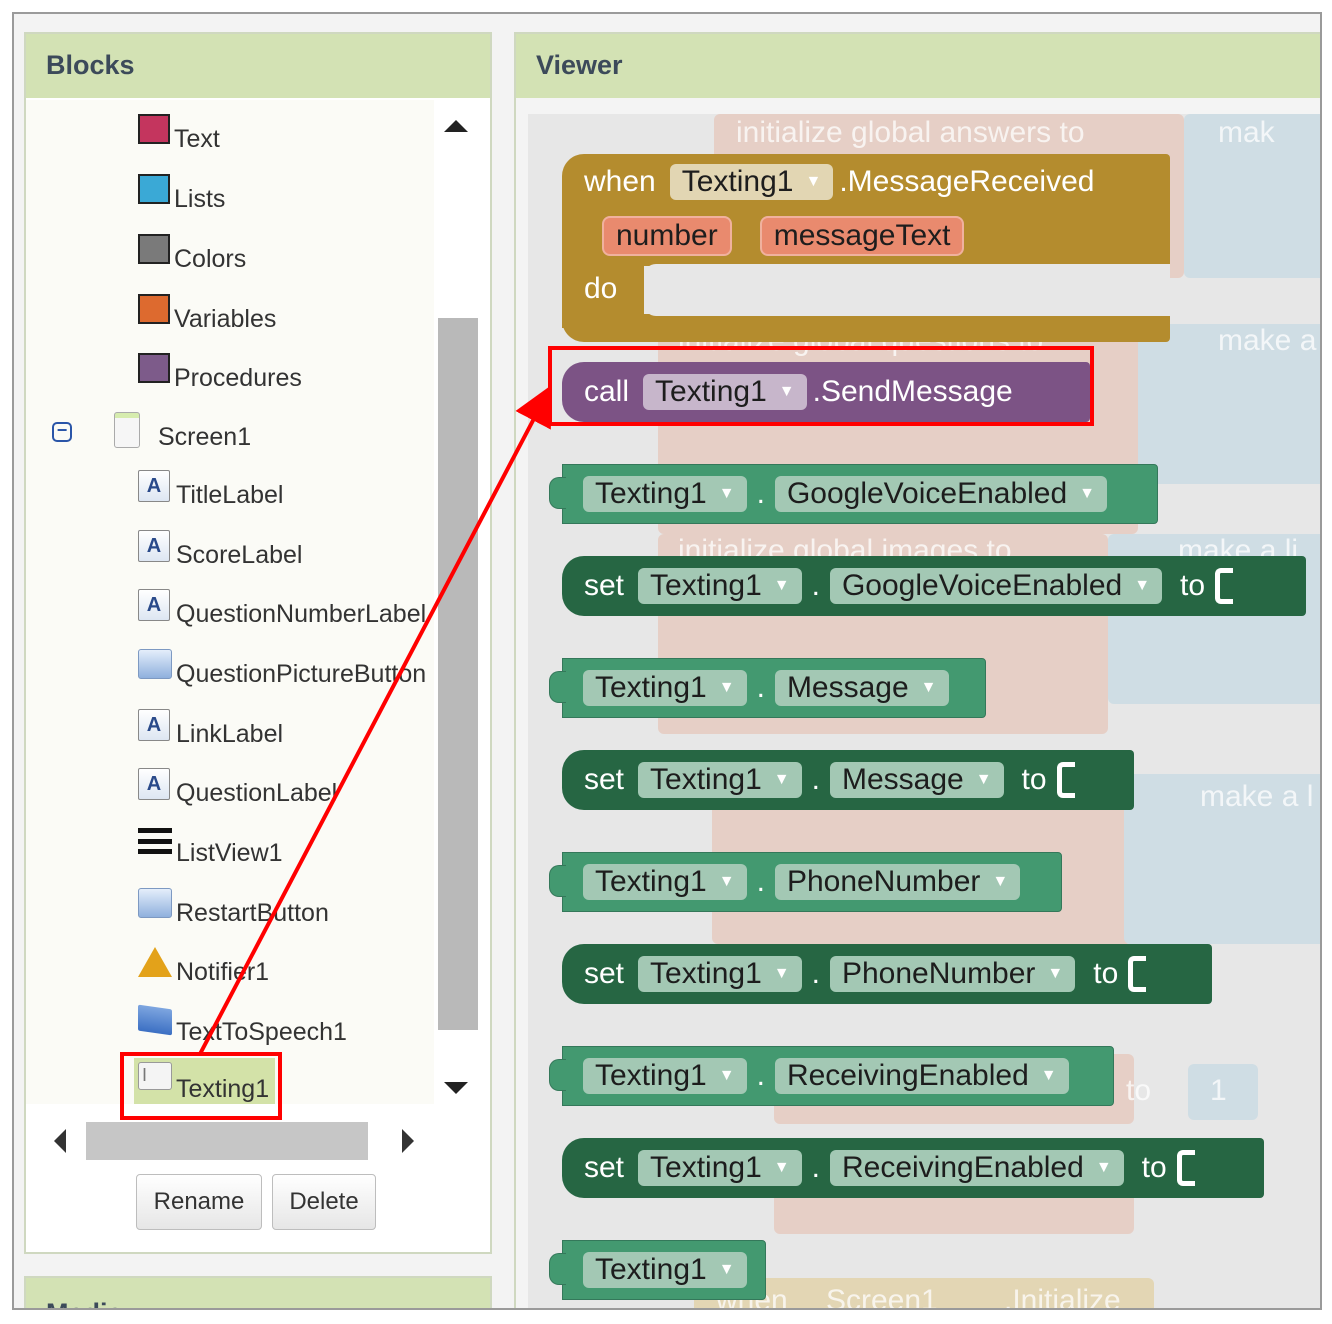 This screenshot has width=1332, height=1324. Describe the element at coordinates (667, 236) in the screenshot. I see `param-number: number` at that location.